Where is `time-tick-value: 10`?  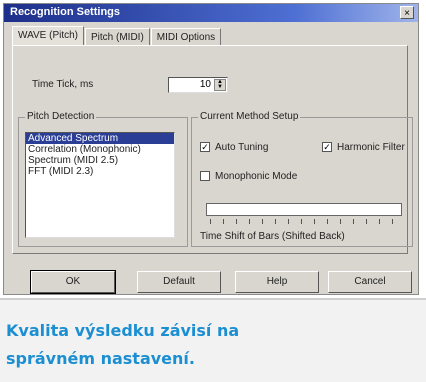 time-tick-value: 10 is located at coordinates (205, 84).